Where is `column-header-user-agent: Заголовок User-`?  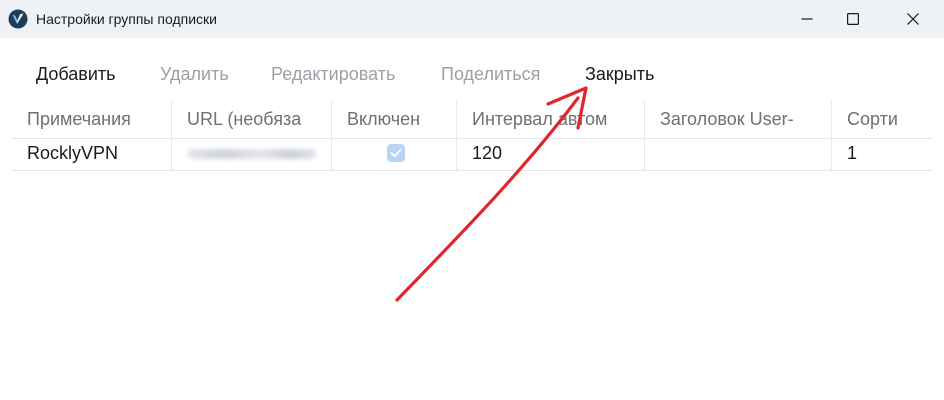
column-header-user-agent: Заголовок User- is located at coordinates (738, 119).